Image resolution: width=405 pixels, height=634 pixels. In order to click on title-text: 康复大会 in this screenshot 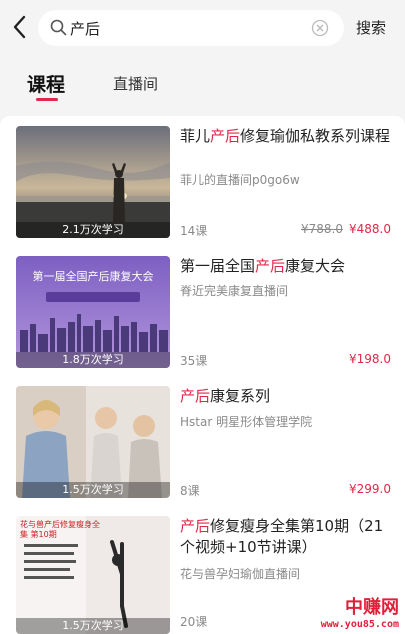, I will do `click(315, 266)`.